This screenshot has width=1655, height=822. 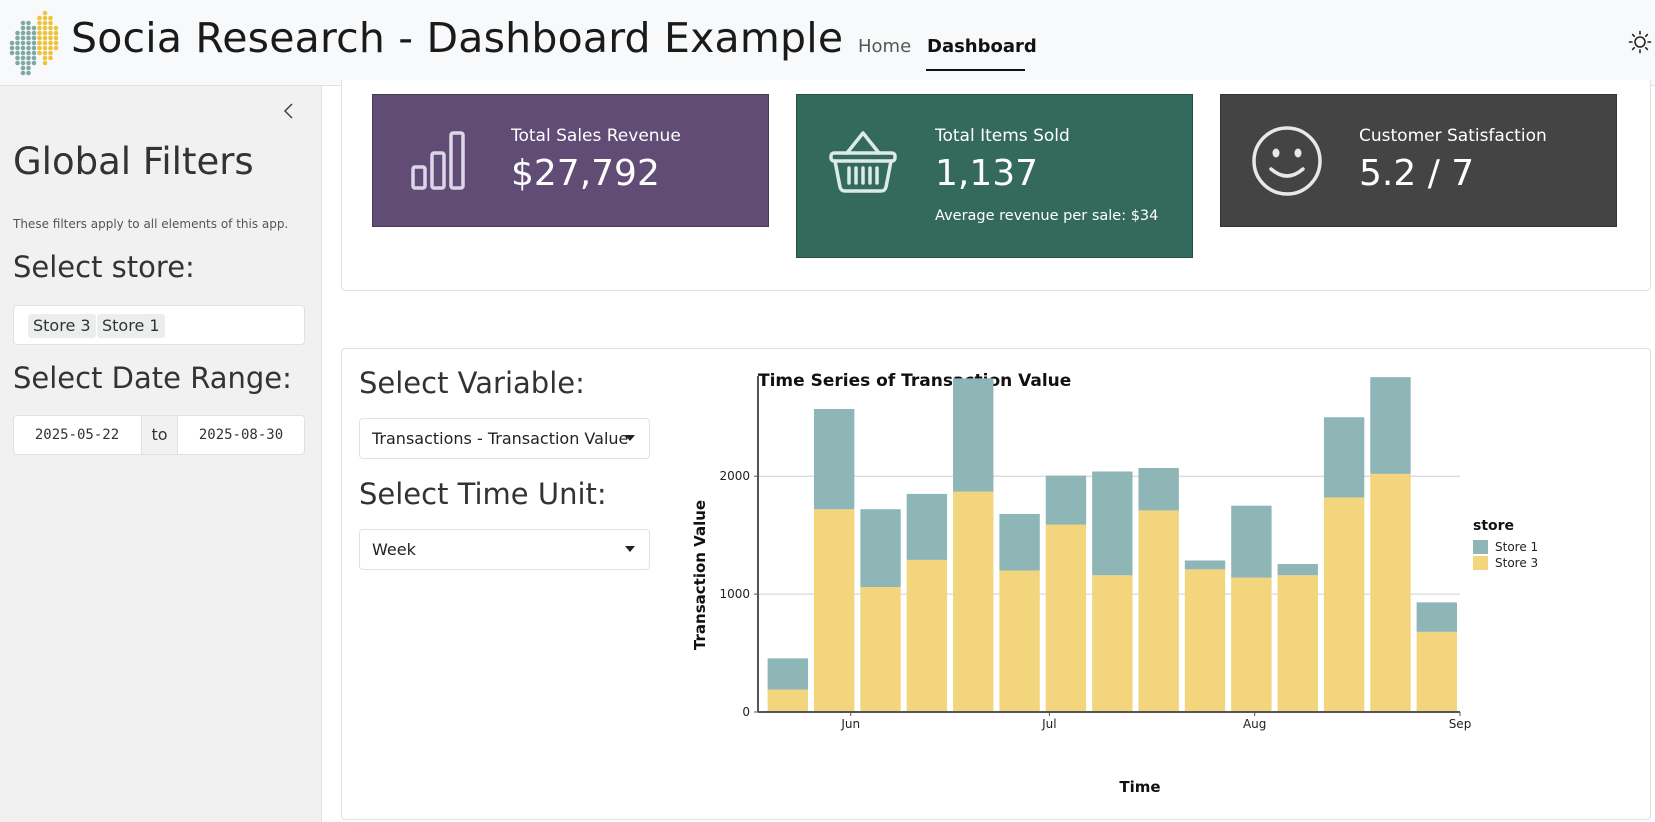 I want to click on x-tick-label: Jul, so click(x=1048, y=724).